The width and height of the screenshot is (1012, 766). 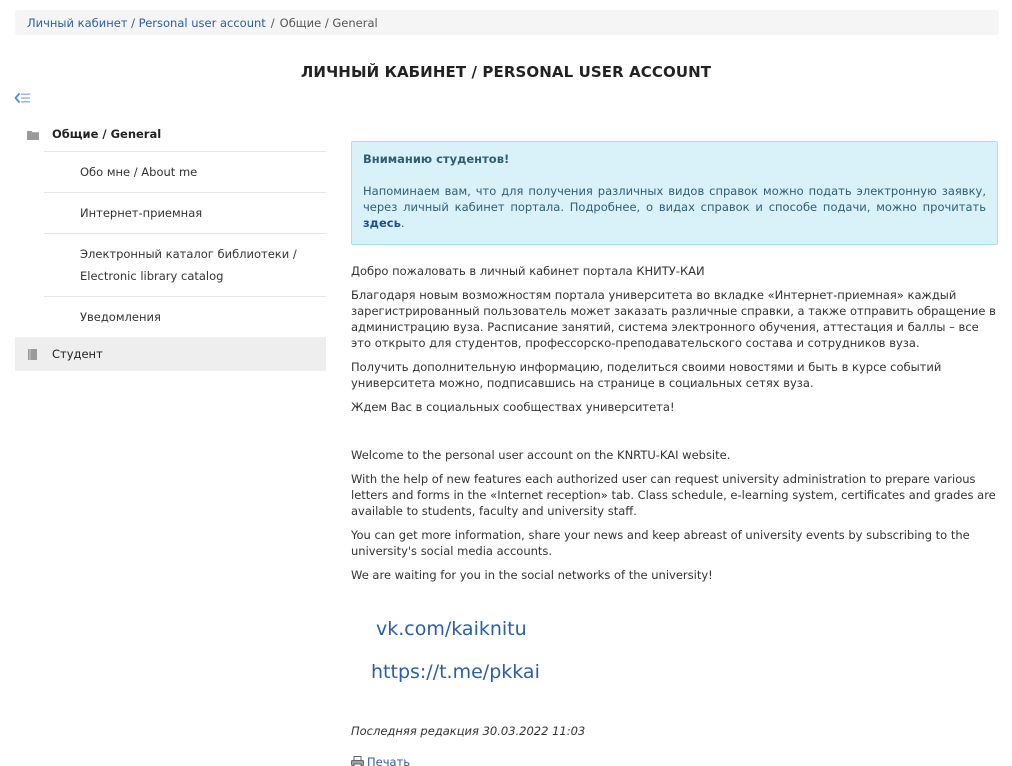 What do you see at coordinates (185, 212) in the screenshot?
I see `sidebar-item-internet-reception: Интернет-приемная` at bounding box center [185, 212].